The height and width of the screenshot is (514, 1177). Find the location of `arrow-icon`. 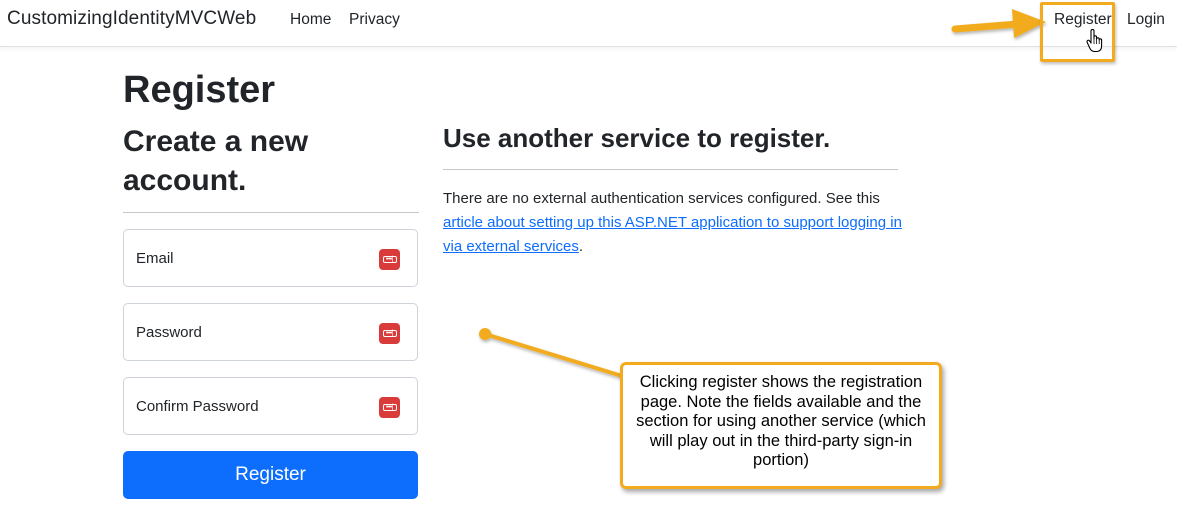

arrow-icon is located at coordinates (998, 23).